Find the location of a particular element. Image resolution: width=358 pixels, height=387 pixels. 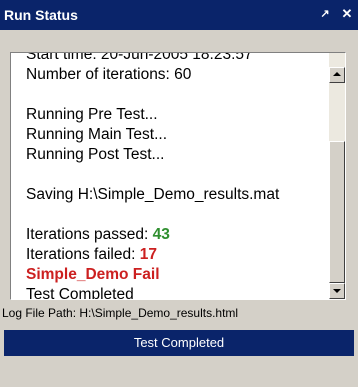

arrow-up-icon is located at coordinates (337, 74).